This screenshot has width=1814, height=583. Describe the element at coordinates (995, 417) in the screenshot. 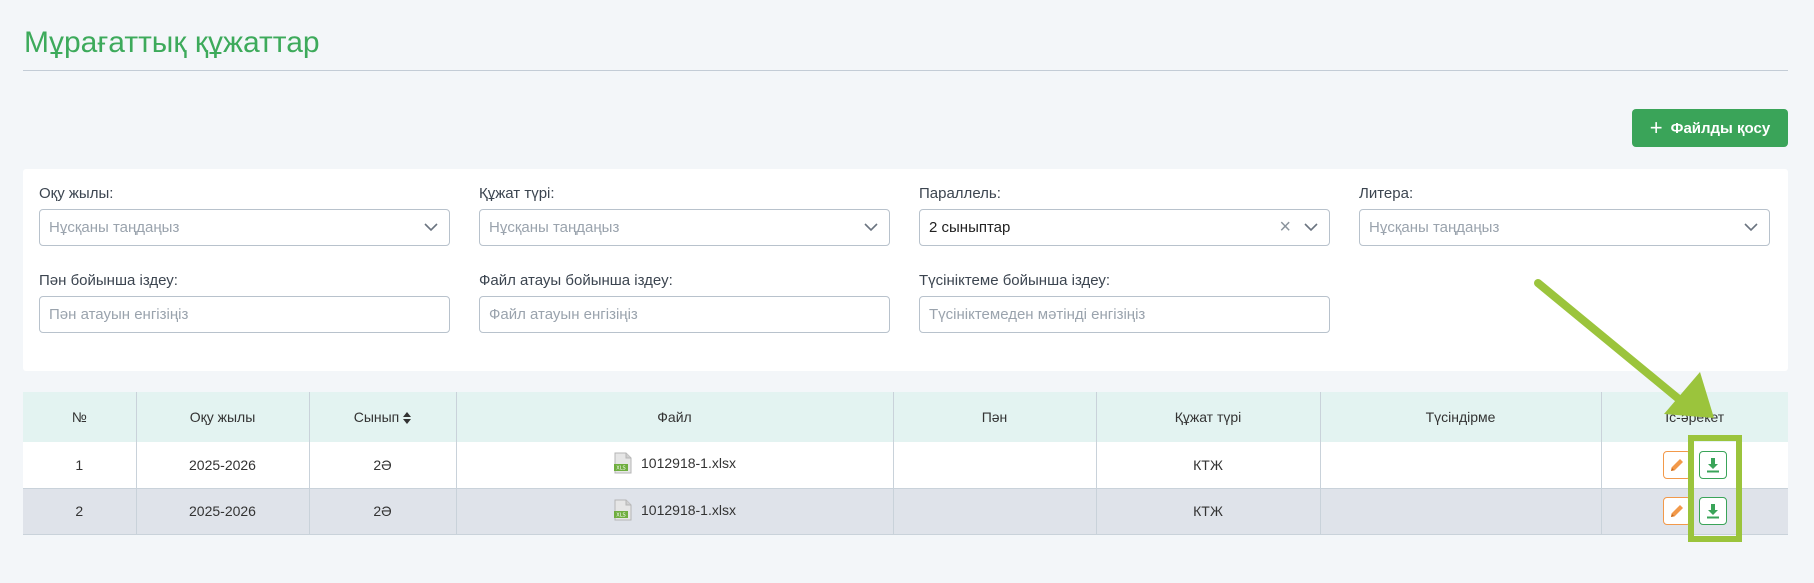

I see `column-header-subject: Пән` at that location.